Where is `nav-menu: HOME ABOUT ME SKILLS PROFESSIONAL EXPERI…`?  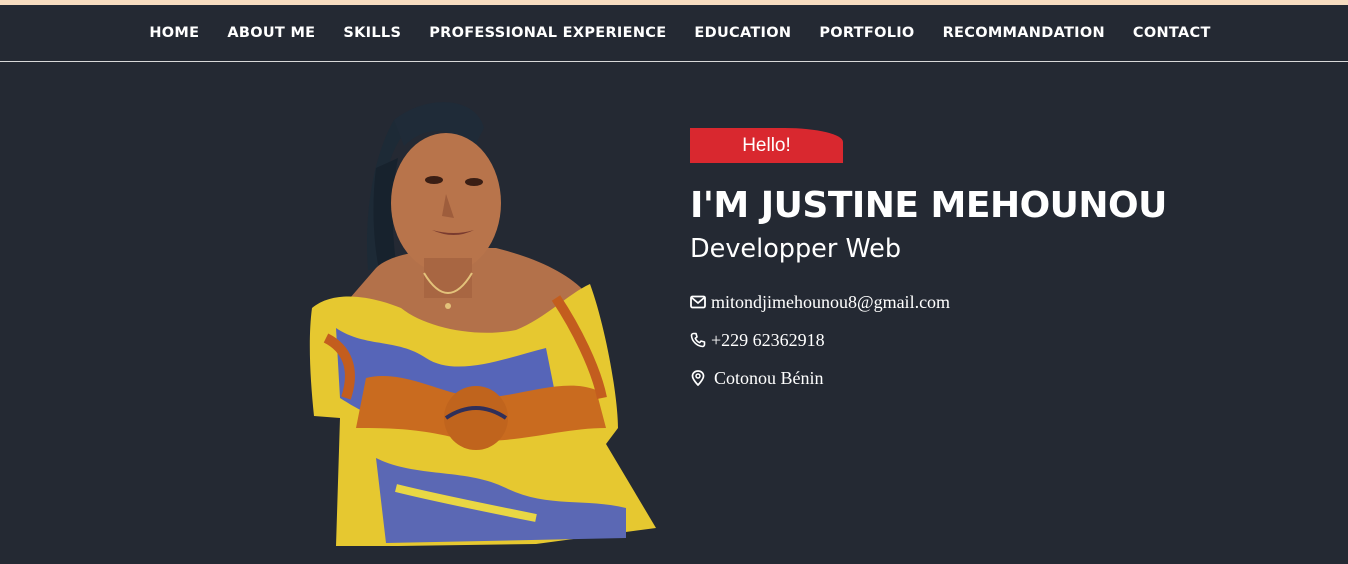
nav-menu: HOME ABOUT ME SKILLS PROFESSIONAL EXPERI… is located at coordinates (673, 33).